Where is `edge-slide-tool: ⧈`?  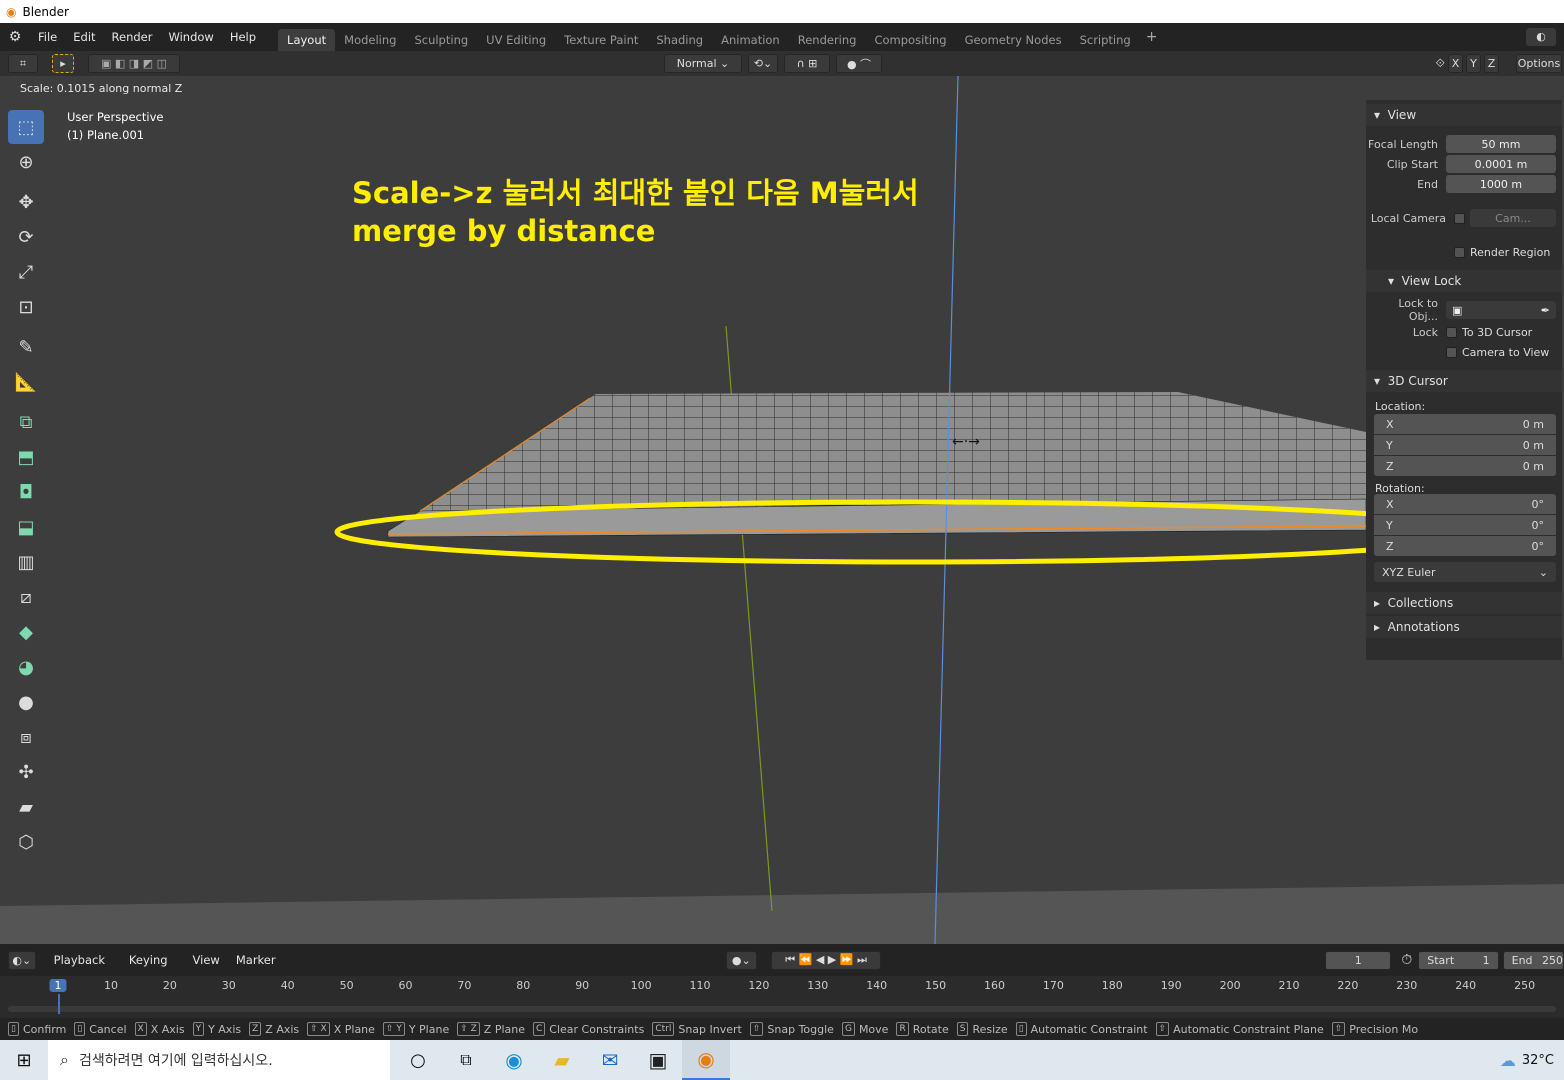 edge-slide-tool: ⧈ is located at coordinates (26, 737).